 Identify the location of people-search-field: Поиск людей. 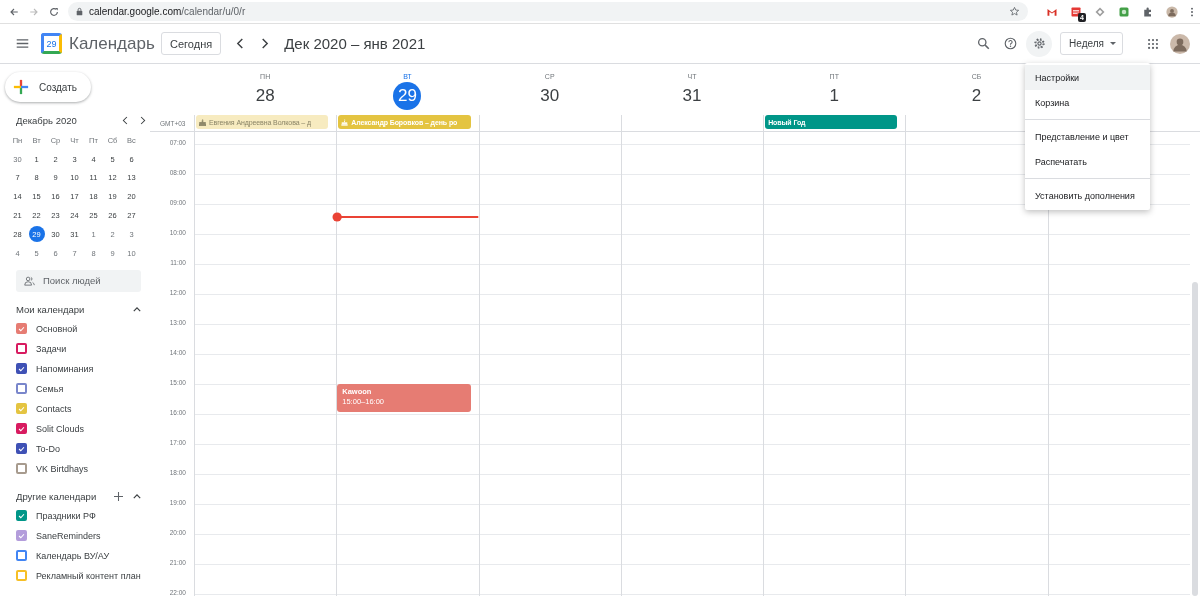
(78, 280).